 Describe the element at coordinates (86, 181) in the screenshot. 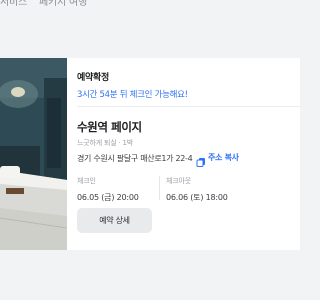

I see `checkin-label: 체크인` at that location.